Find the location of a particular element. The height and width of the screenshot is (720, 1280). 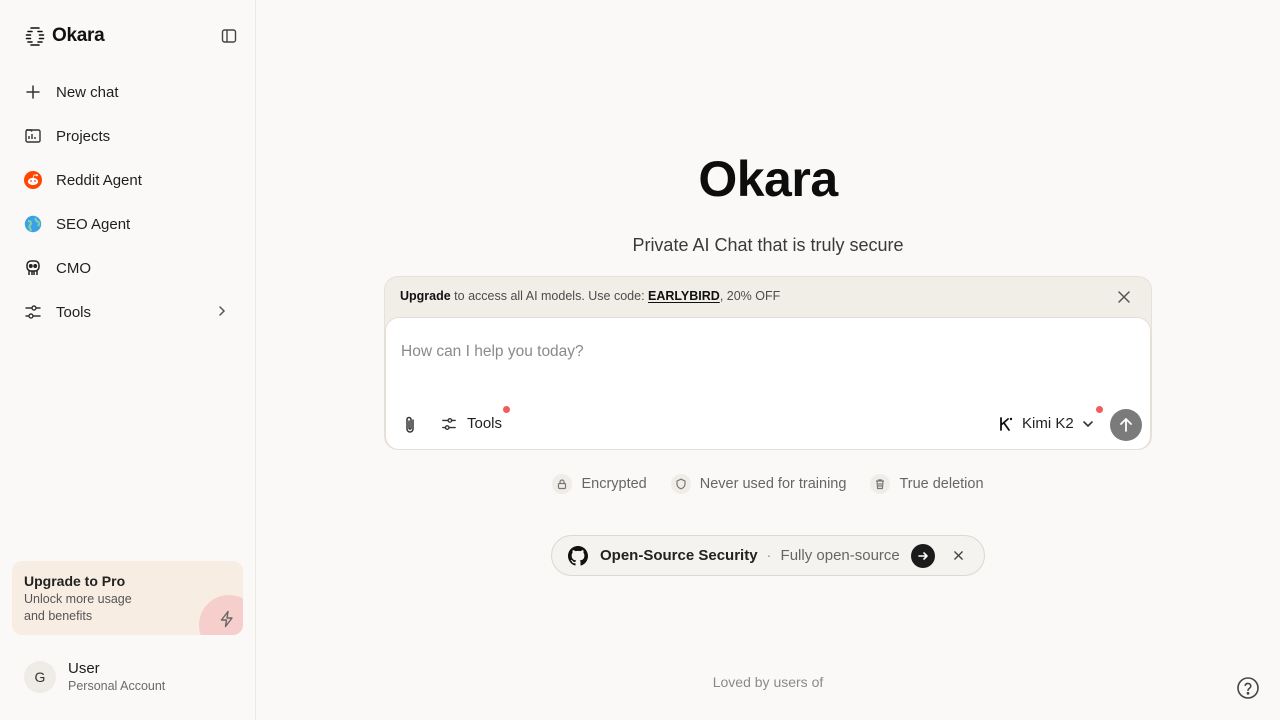

okara-logo-icon is located at coordinates (35, 36).